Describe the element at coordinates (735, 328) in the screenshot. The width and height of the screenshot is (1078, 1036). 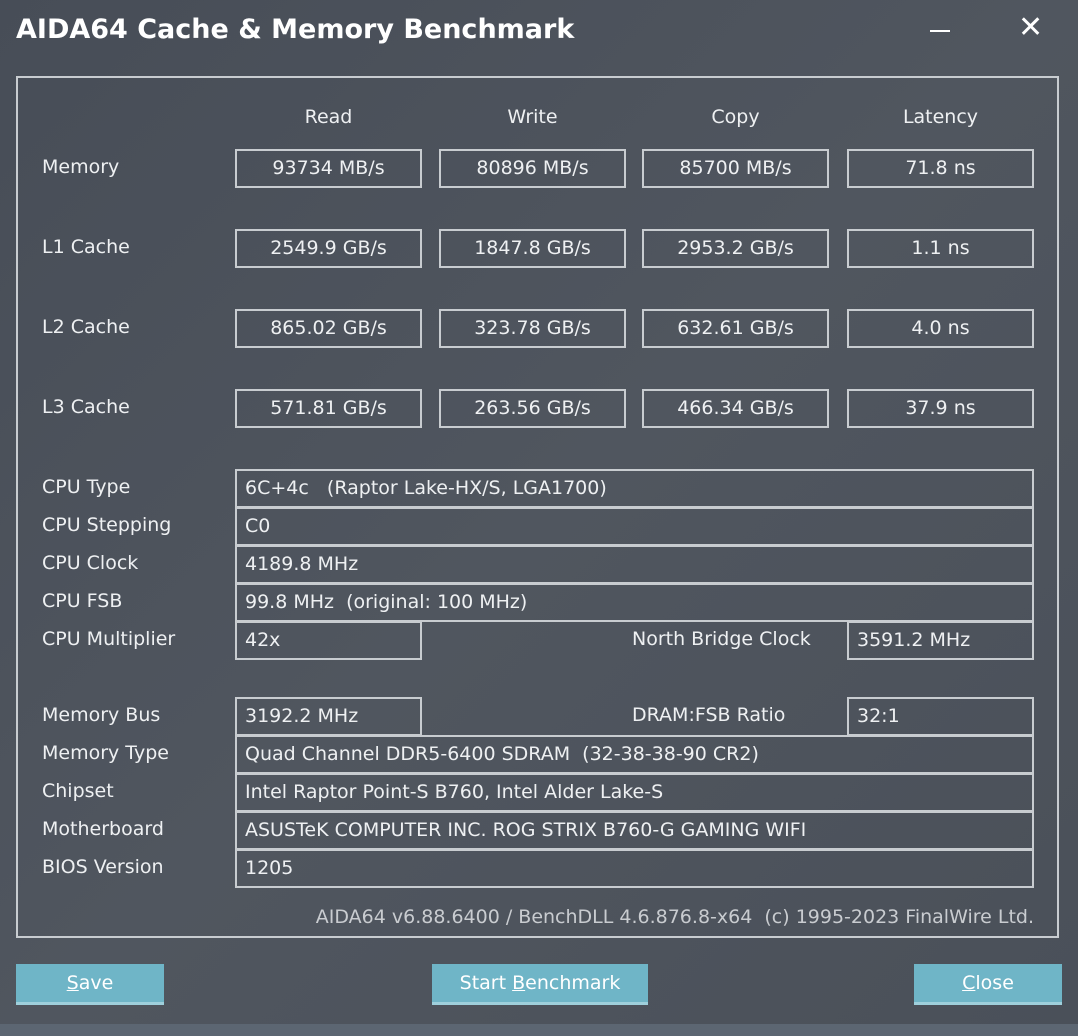
I see `copy-value: 632.61 GB/s` at that location.